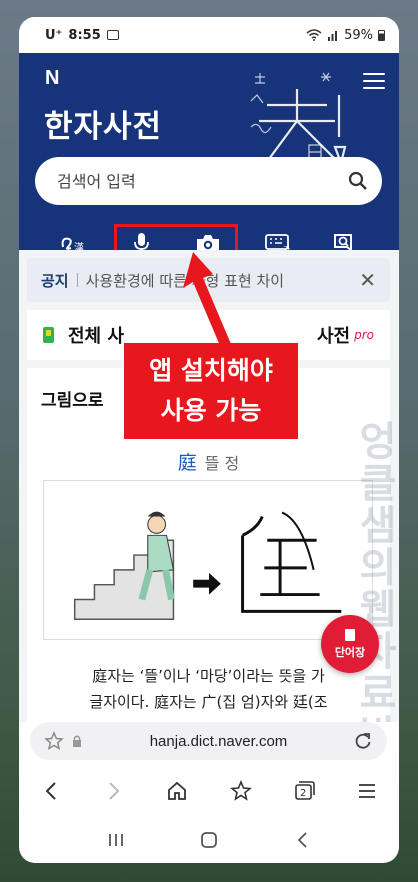 The height and width of the screenshot is (882, 418). What do you see at coordinates (218, 741) in the screenshot?
I see `url-text: hanja.dict.naver.com` at bounding box center [218, 741].